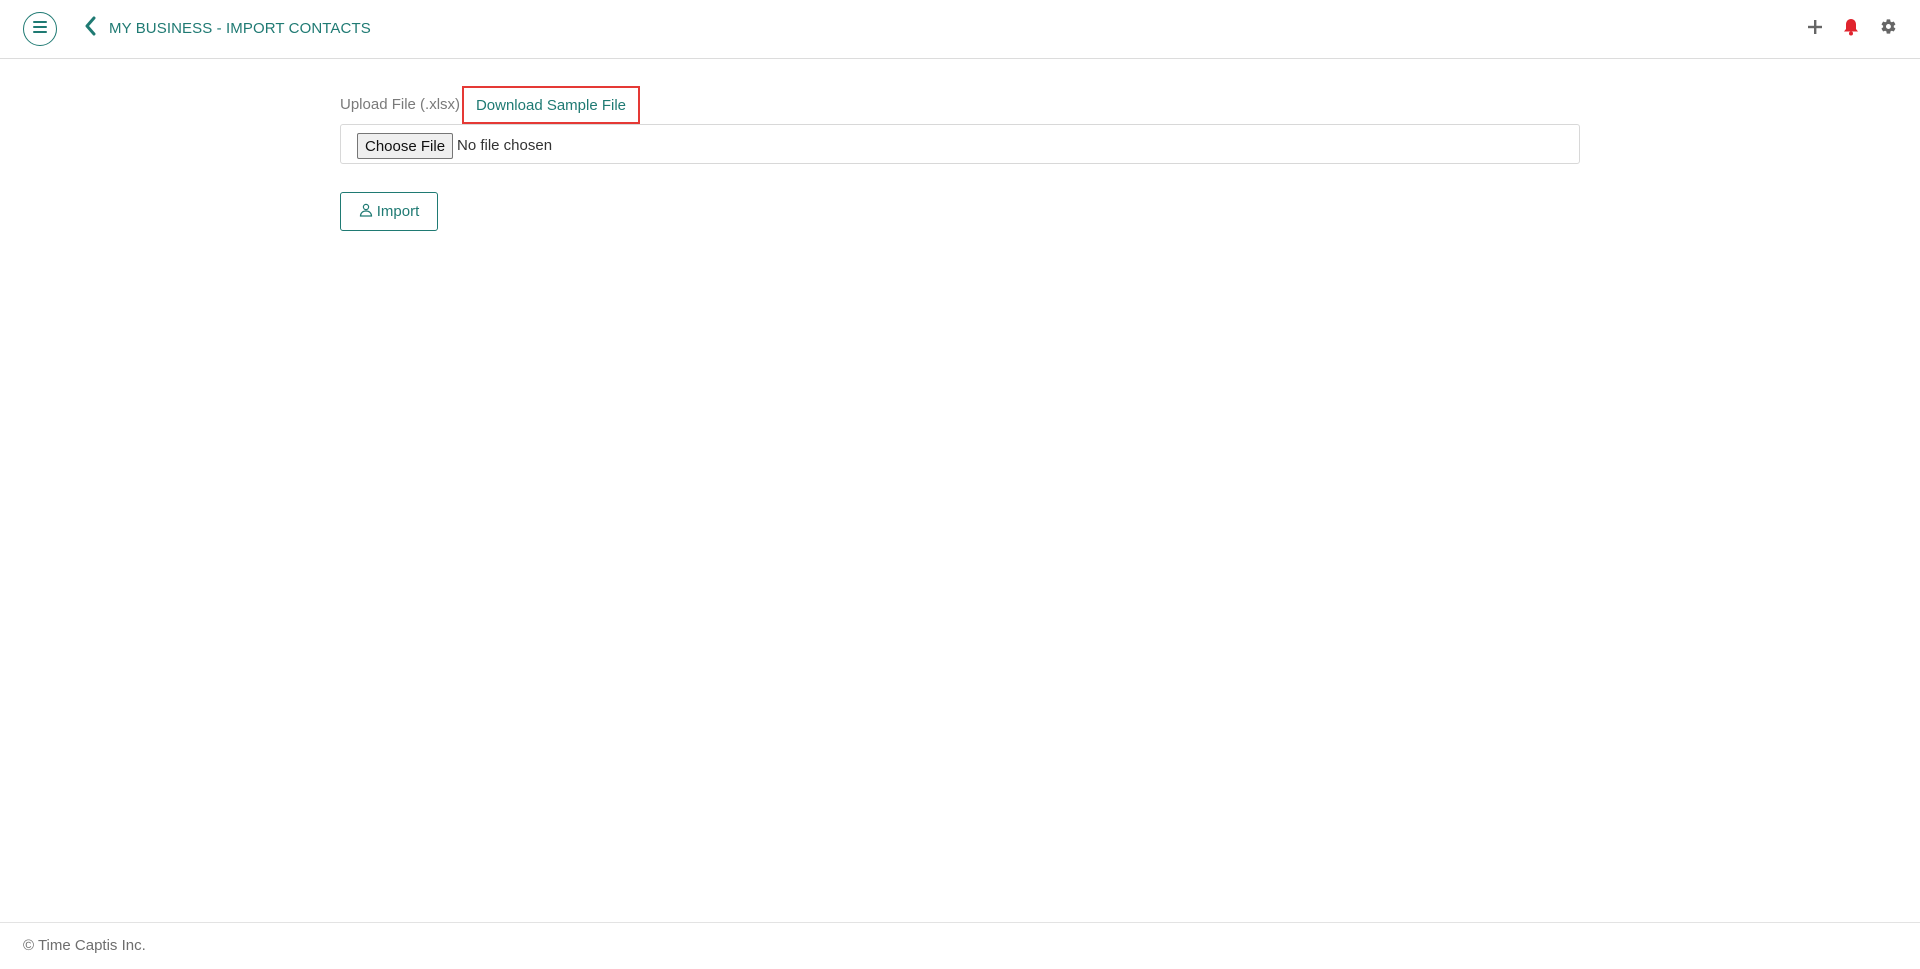 The height and width of the screenshot is (969, 1920). I want to click on bell-icon, so click(1851, 29).